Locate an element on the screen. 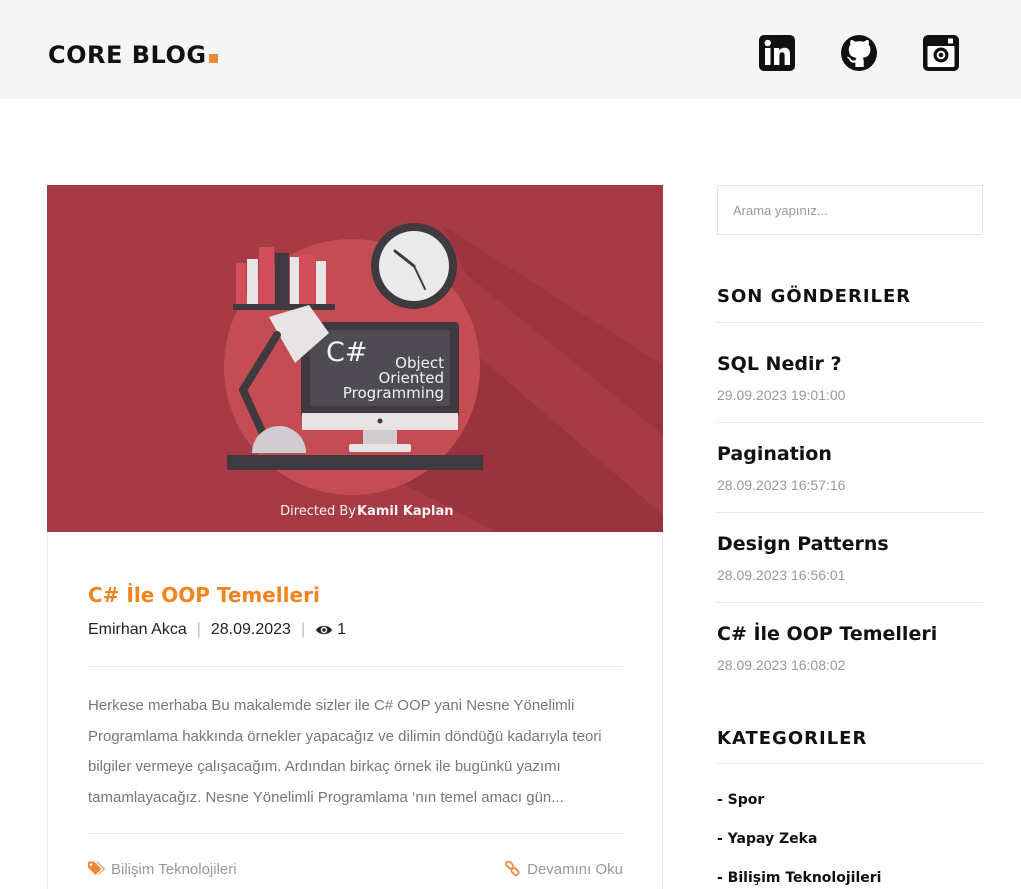 The width and height of the screenshot is (1021, 889). categories-title: KATEGORILER is located at coordinates (792, 738).